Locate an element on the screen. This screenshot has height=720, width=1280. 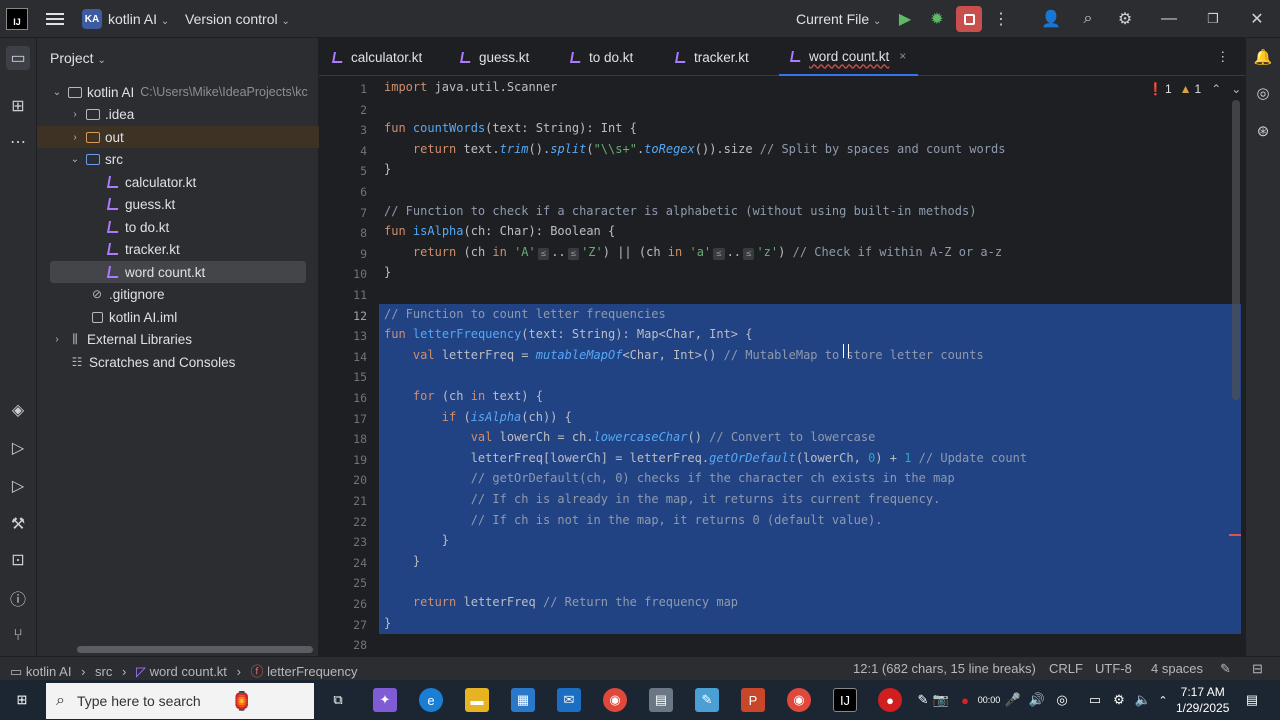
close-window-icon: ✕ is located at coordinates (1257, 19).